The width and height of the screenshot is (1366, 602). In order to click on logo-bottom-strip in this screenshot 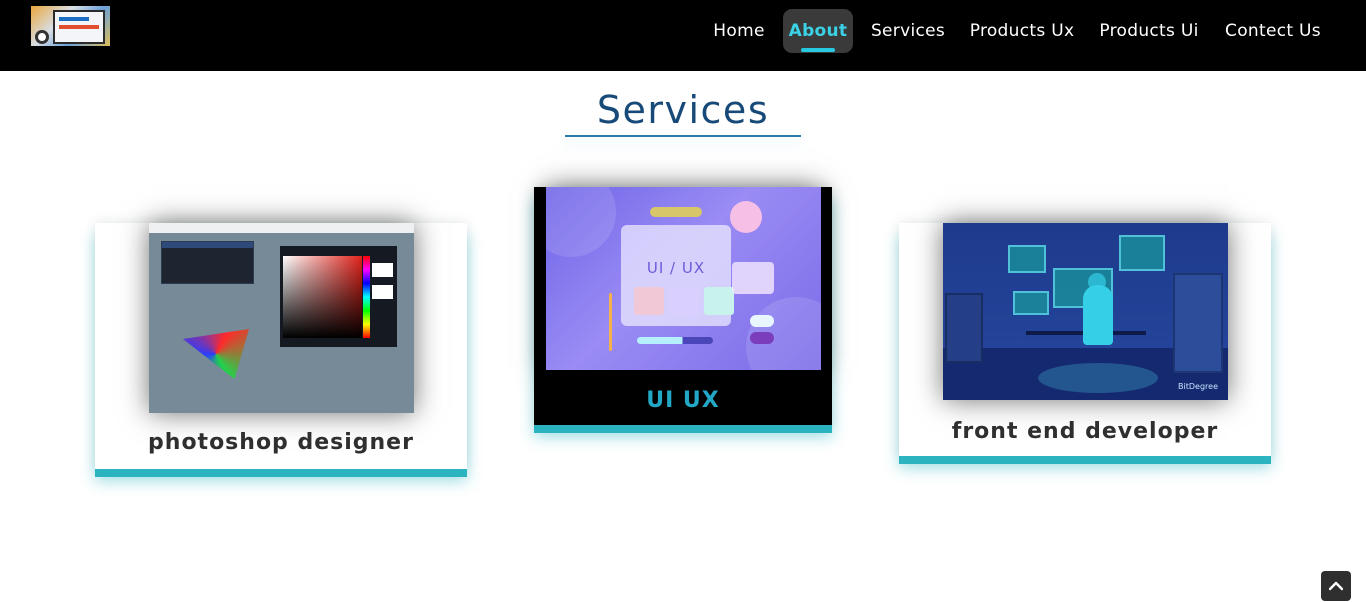, I will do `click(70, 49)`.